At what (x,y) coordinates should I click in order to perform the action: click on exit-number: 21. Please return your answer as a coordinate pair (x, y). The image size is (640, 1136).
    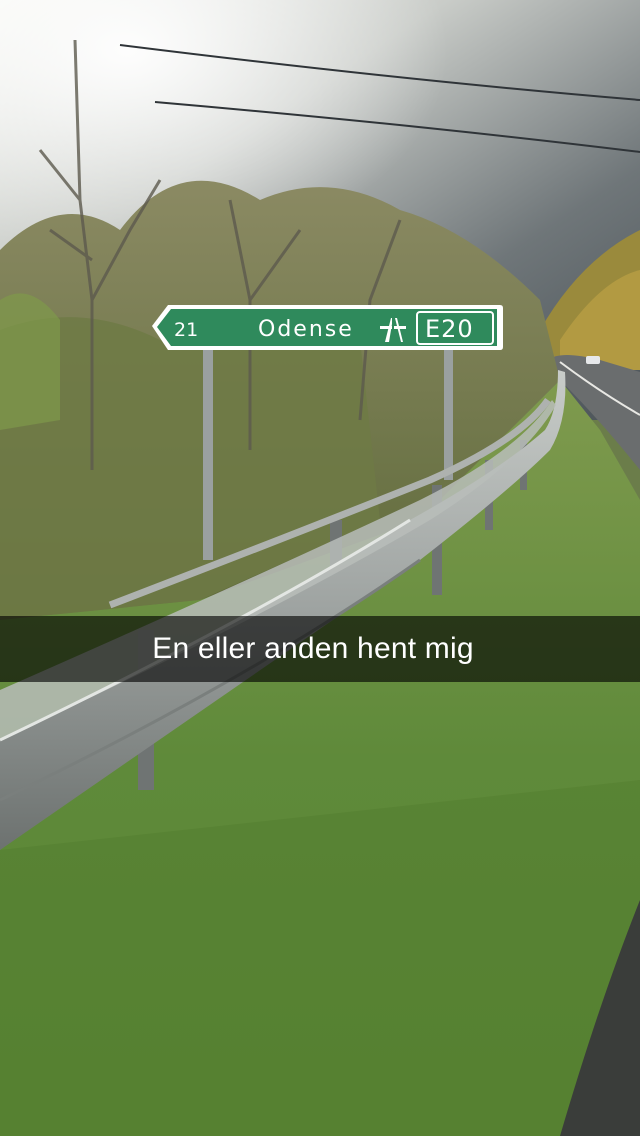
    Looking at the image, I should click on (186, 330).